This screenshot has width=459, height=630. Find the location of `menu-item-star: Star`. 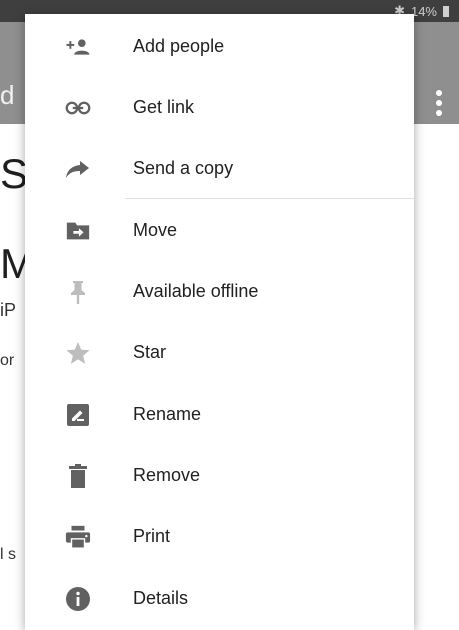

menu-item-star: Star is located at coordinates (219, 352).